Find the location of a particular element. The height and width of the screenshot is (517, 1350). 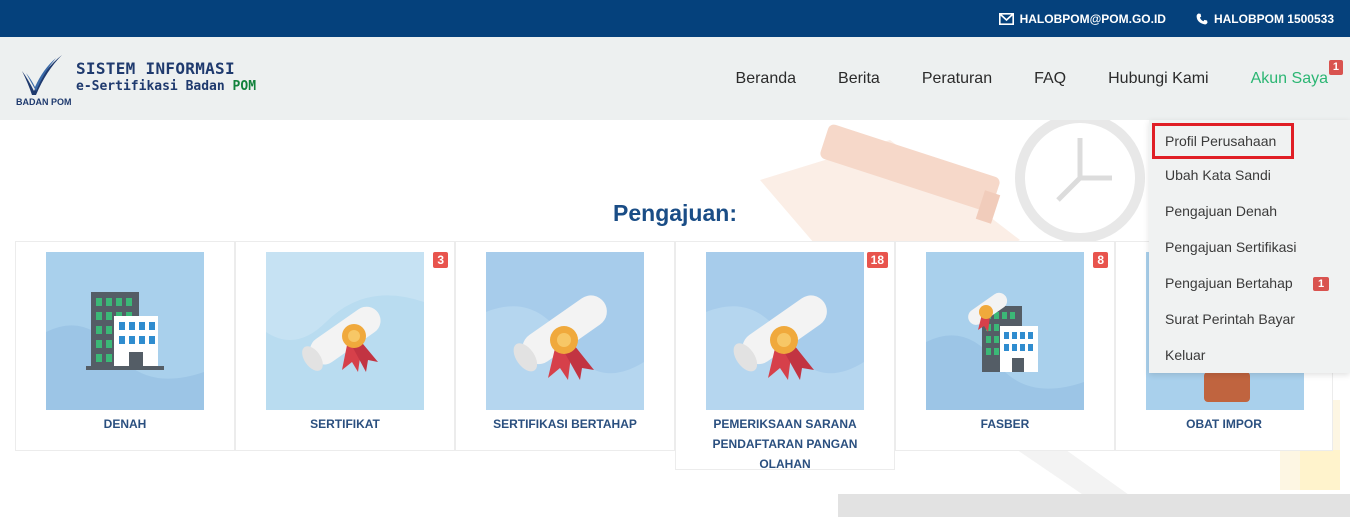

phone-icon is located at coordinates (1202, 18).